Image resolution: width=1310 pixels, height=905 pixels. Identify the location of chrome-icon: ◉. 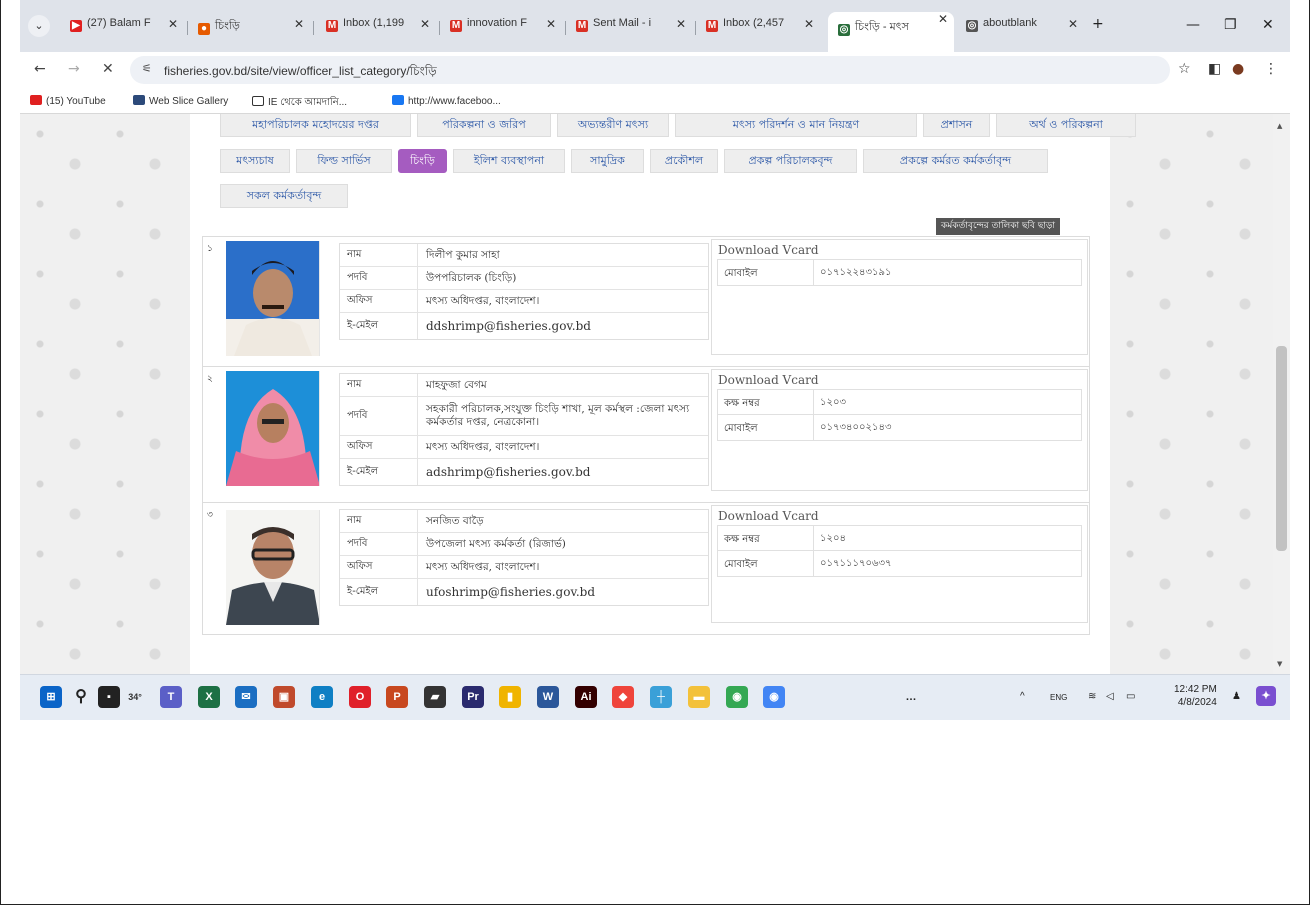
(737, 697).